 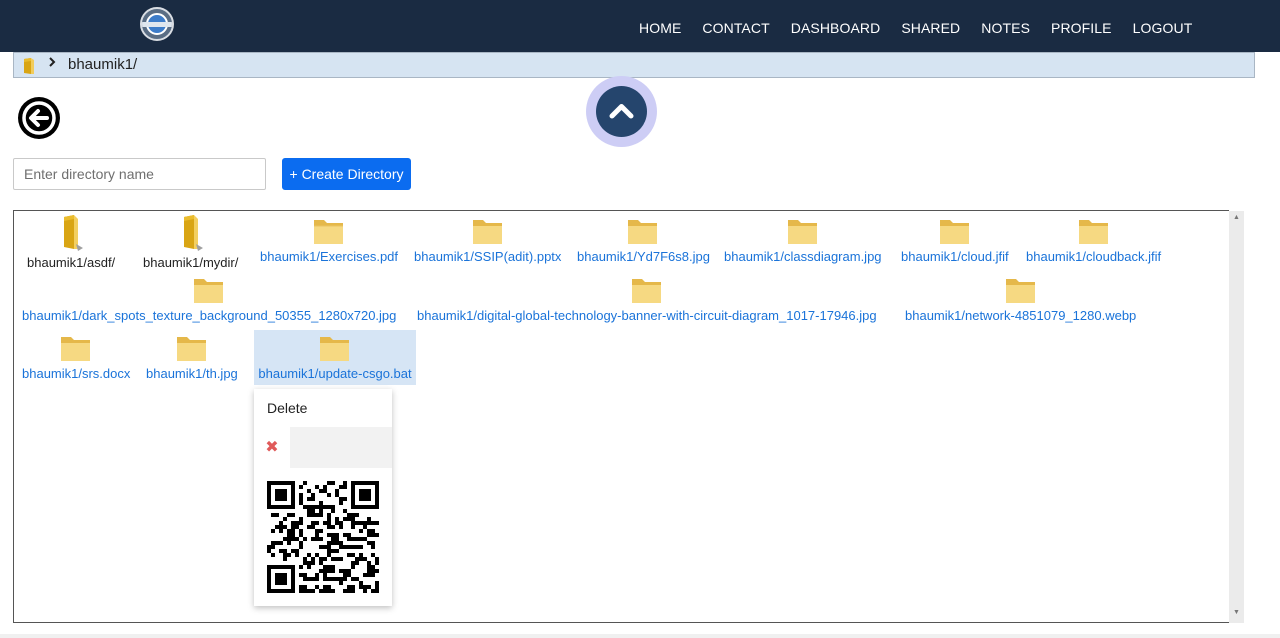 I want to click on nav-contact: CONTACT, so click(x=735, y=28).